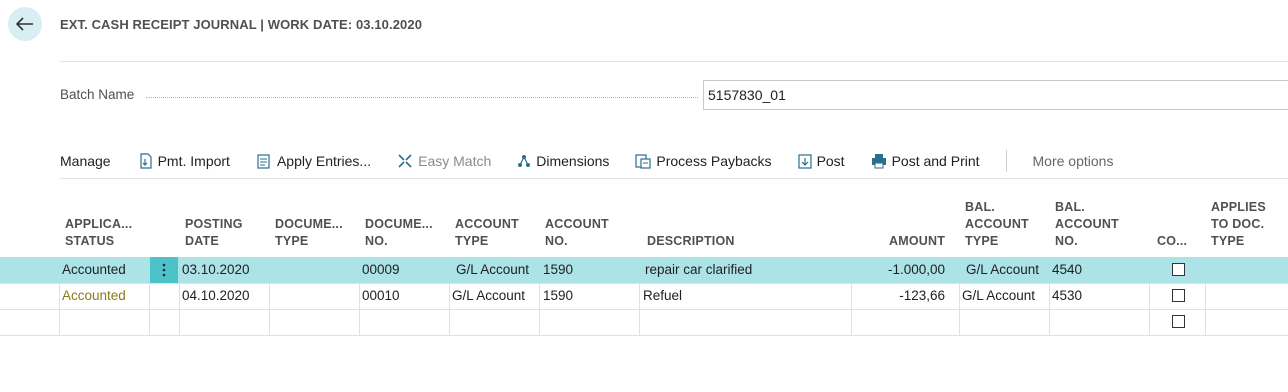  Describe the element at coordinates (399, 233) in the screenshot. I see `column-header-document-no: DOCUME... NO.` at that location.